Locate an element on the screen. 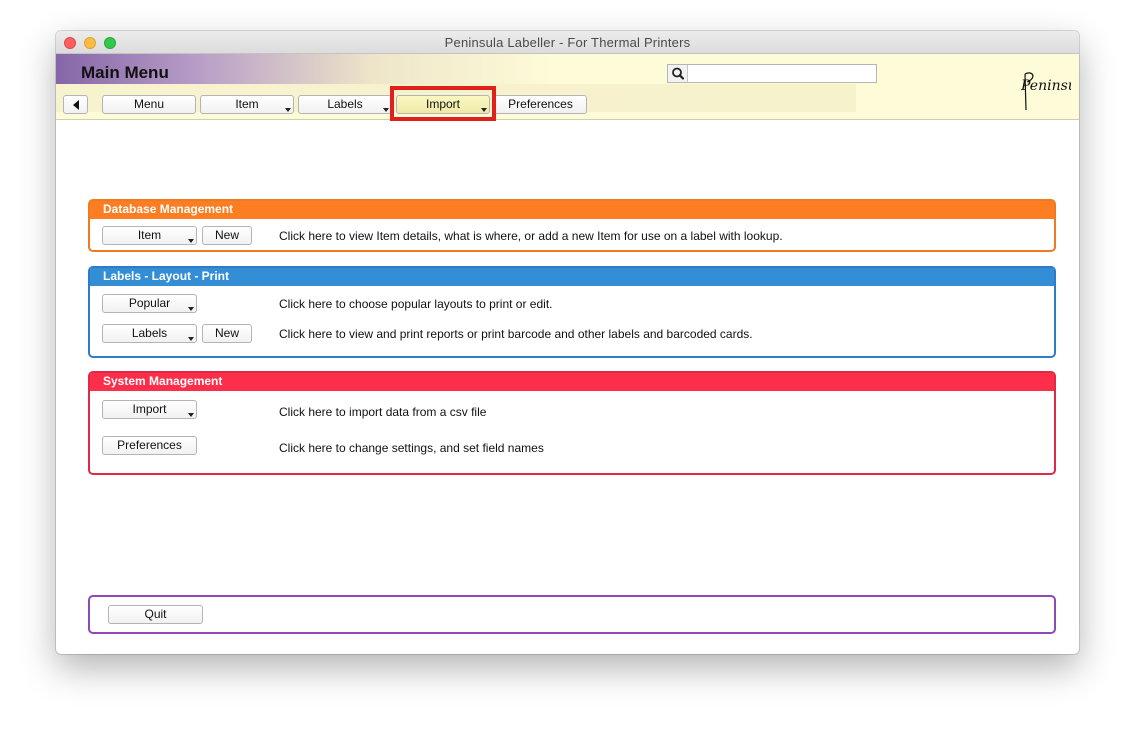 The width and height of the screenshot is (1135, 734). page-title: Main Menu is located at coordinates (125, 72).